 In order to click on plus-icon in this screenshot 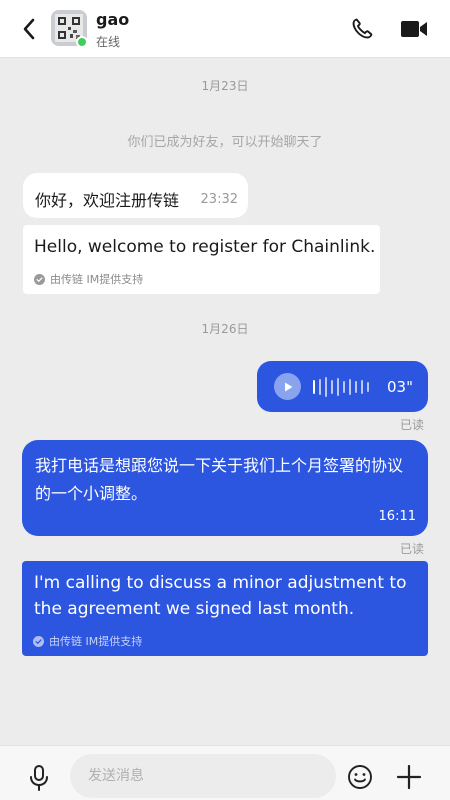, I will do `click(409, 777)`.